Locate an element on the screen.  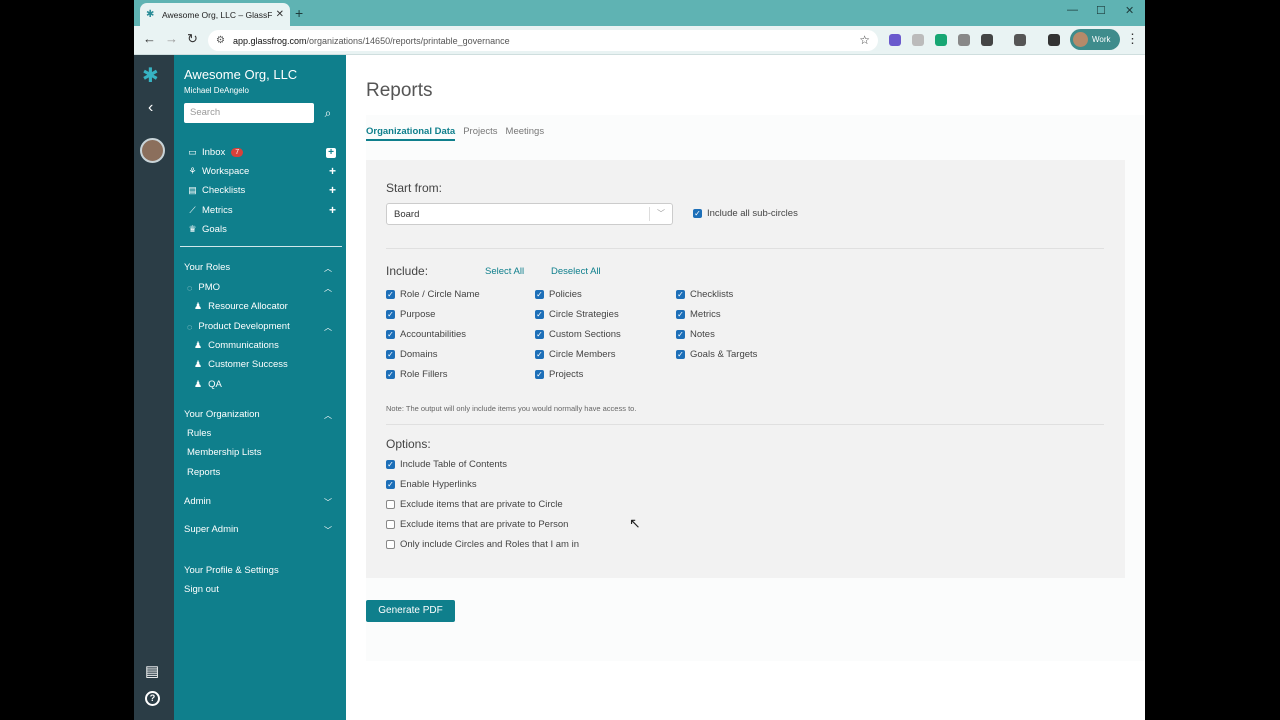
include-checkbox: ✓ Policies is located at coordinates (558, 294).